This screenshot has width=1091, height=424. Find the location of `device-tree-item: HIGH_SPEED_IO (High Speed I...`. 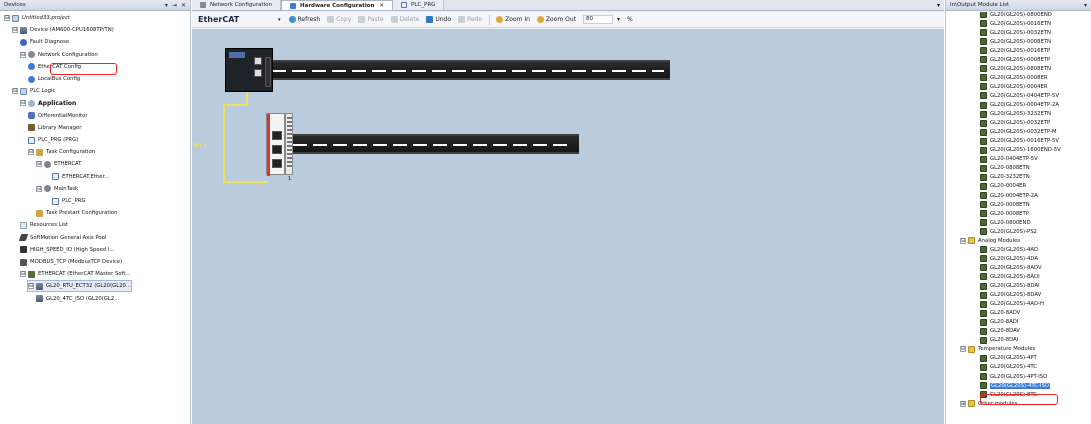

device-tree-item: HIGH_SPEED_IO (High Speed I... is located at coordinates (67, 250).